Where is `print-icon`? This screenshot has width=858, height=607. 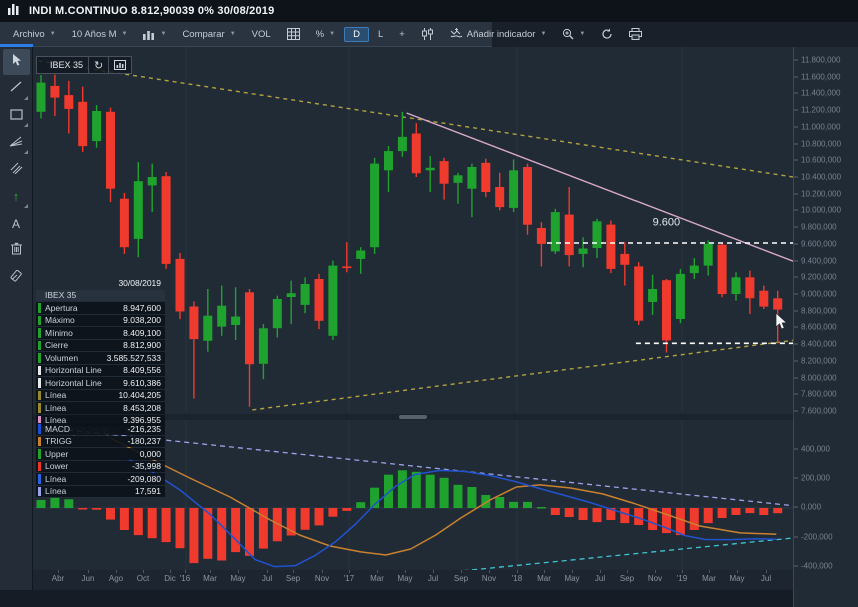
print-icon is located at coordinates (636, 34).